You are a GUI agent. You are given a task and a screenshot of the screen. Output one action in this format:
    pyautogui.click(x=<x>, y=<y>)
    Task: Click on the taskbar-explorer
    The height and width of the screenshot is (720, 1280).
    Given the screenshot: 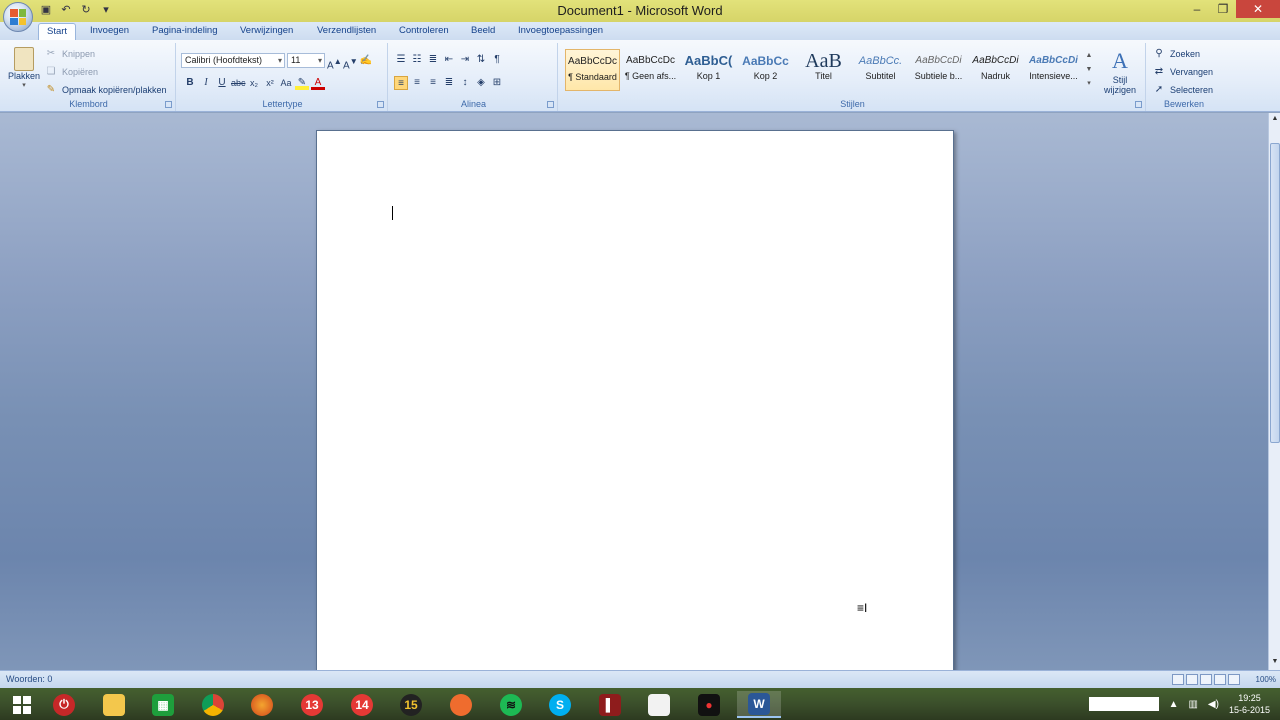 What is the action you would take?
    pyautogui.click(x=114, y=704)
    